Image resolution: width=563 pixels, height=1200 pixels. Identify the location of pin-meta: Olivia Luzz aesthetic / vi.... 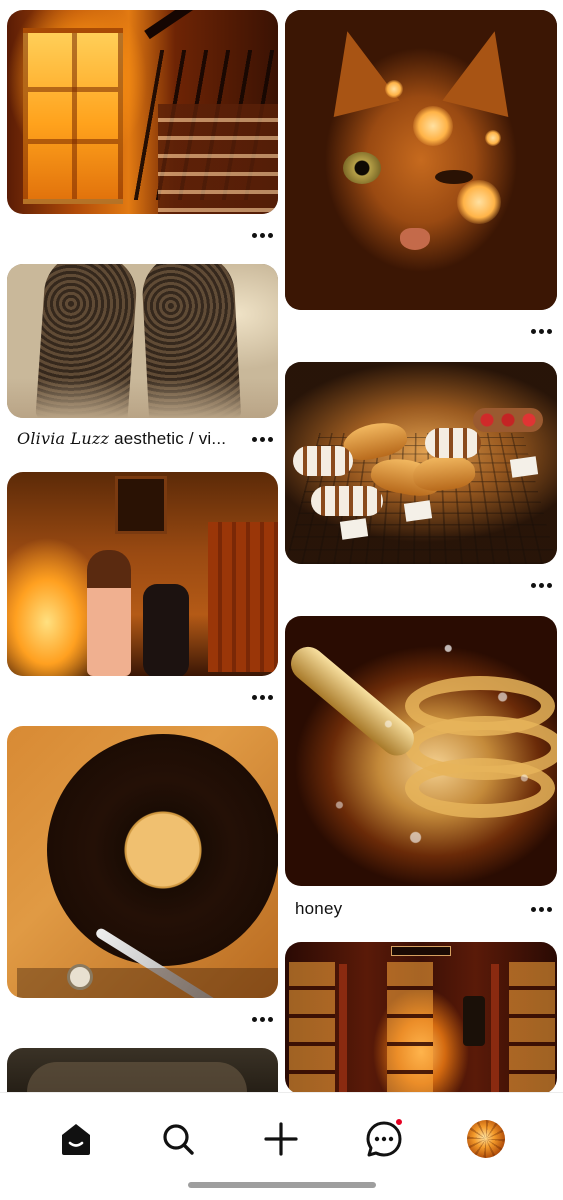
(142, 439).